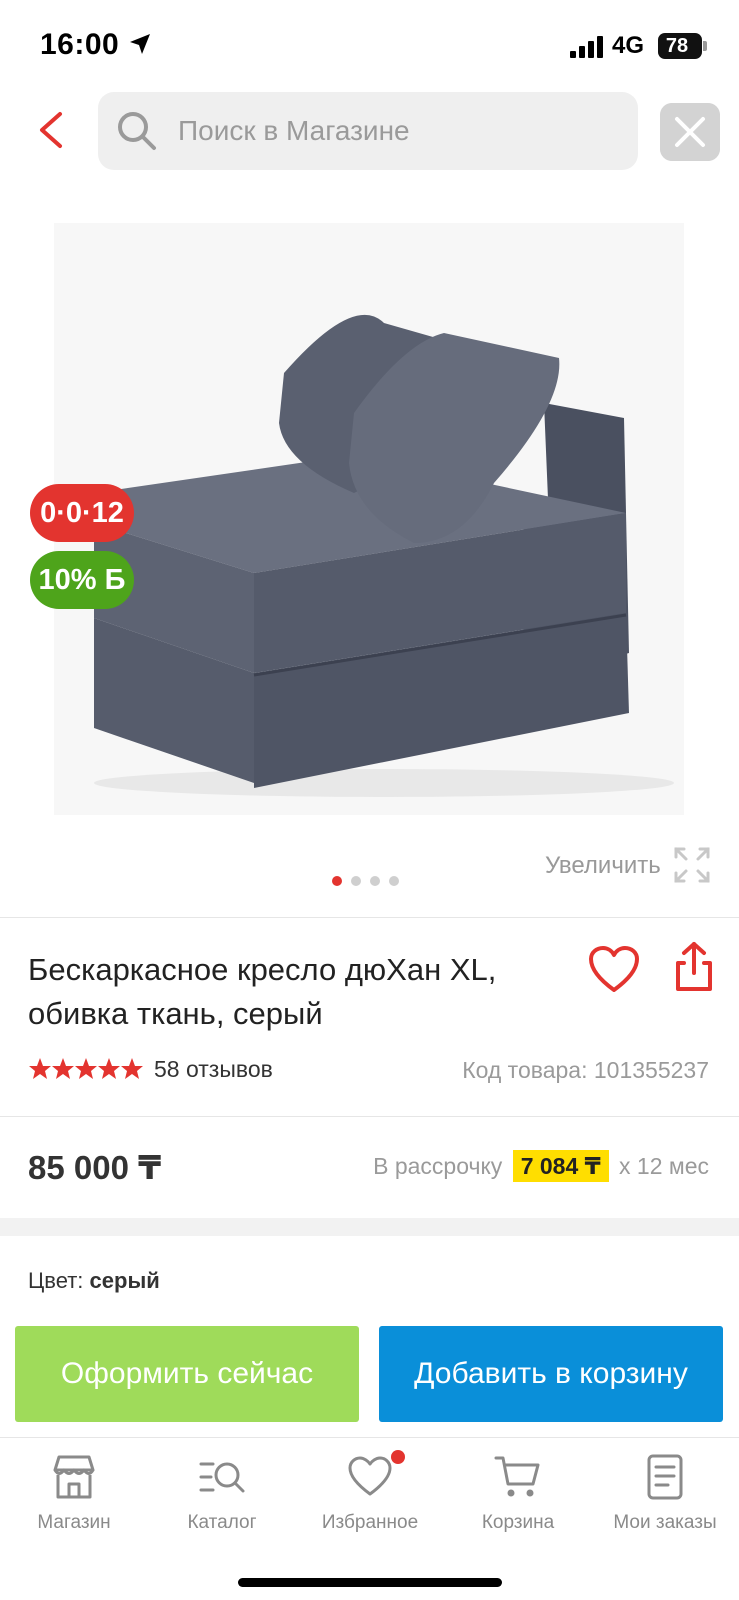 The image size is (739, 1600). Describe the element at coordinates (664, 1166) in the screenshot. I see `installment-suffix: х 12 мес` at that location.